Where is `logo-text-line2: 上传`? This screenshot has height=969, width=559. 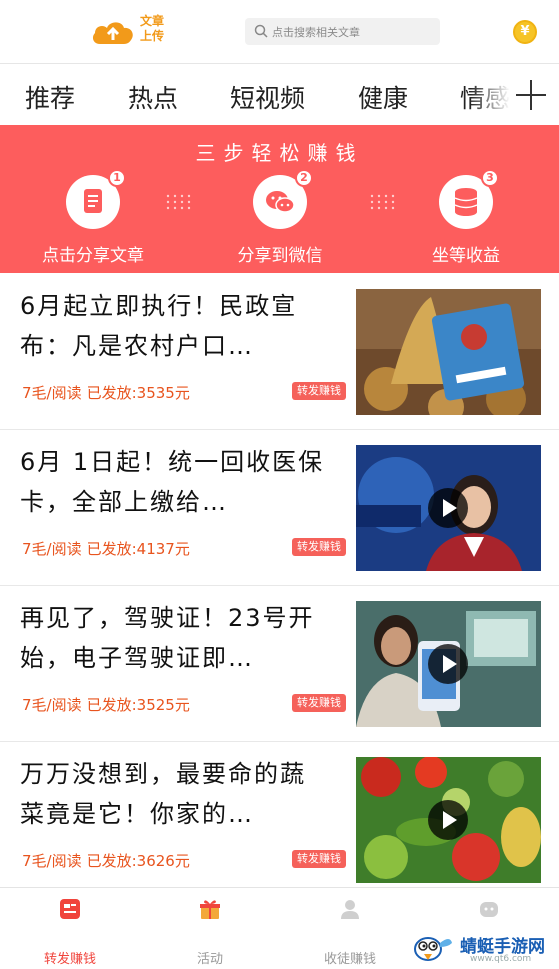
logo-text-line2: 上传 is located at coordinates (152, 36).